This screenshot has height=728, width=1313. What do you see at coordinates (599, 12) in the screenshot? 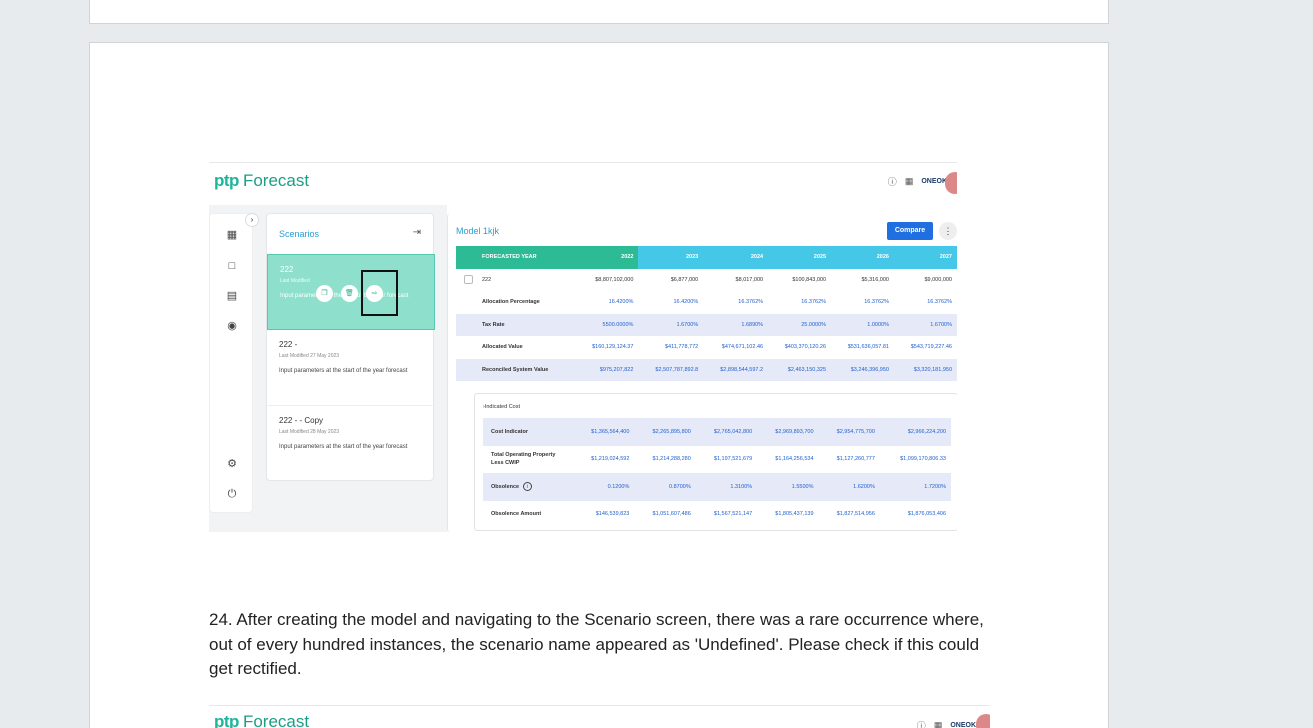
I see `previous-card` at bounding box center [599, 12].